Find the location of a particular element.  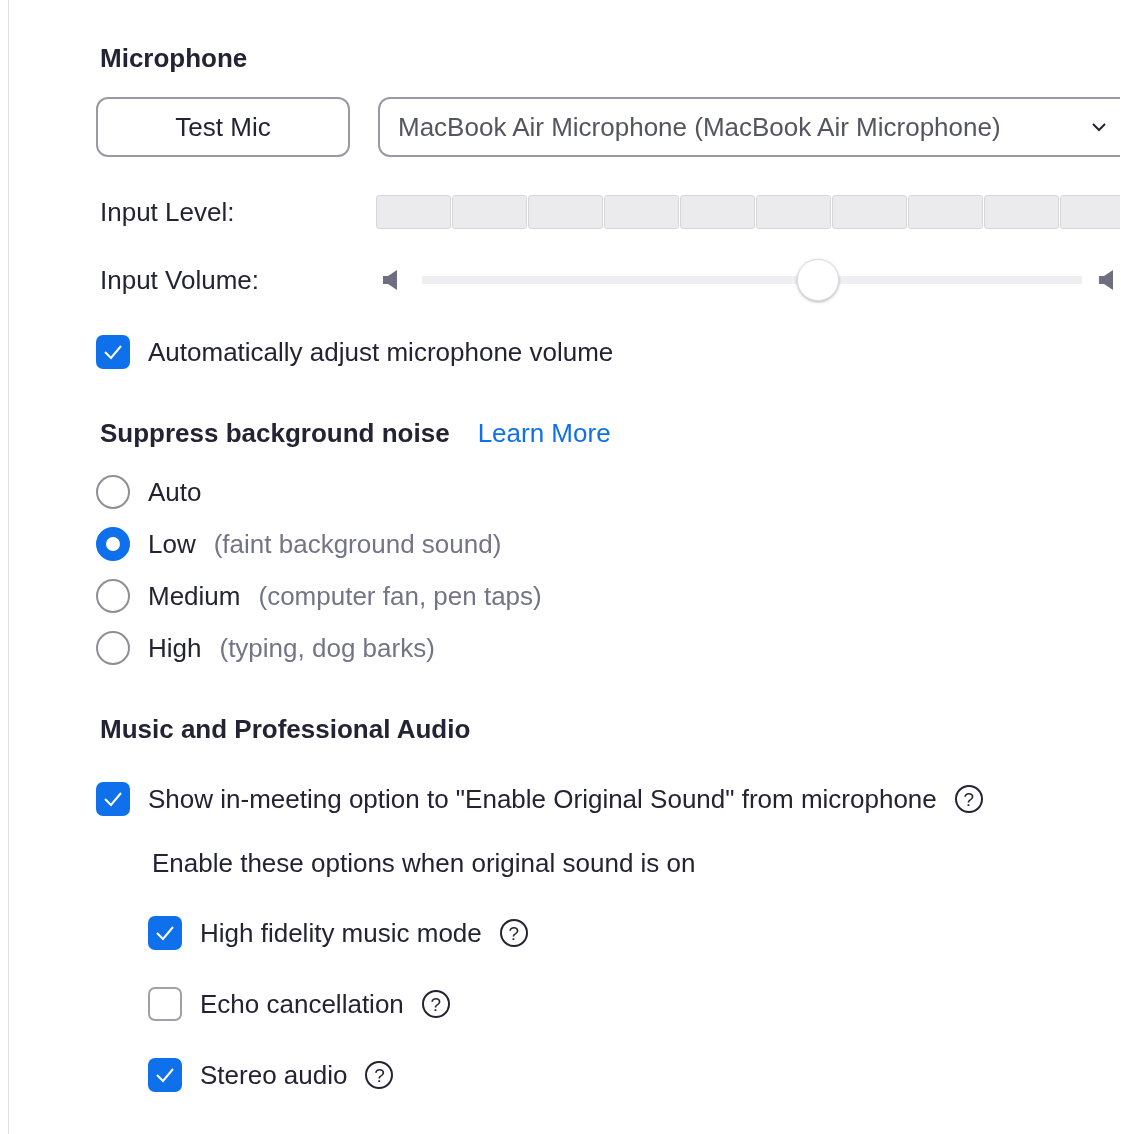

section-heading: Microphone is located at coordinates (174, 58).